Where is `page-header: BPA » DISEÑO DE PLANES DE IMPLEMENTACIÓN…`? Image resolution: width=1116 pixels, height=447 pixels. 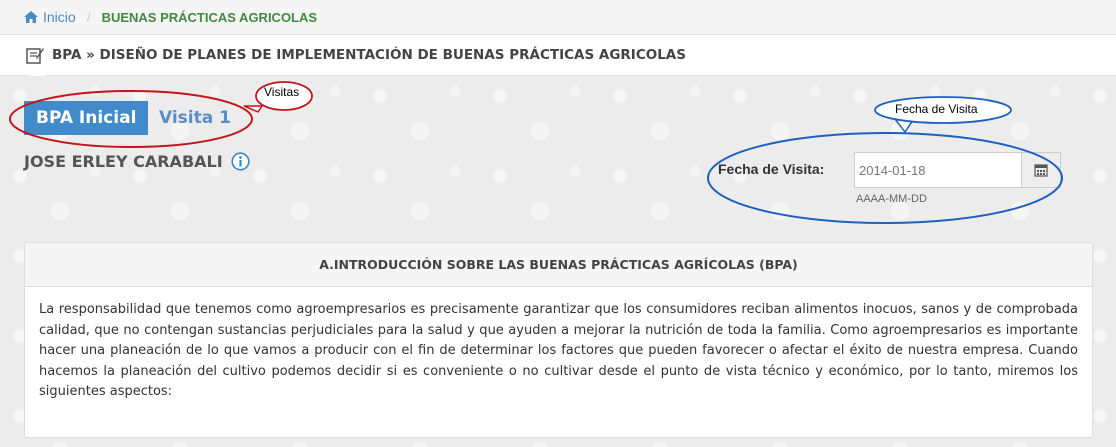
page-header: BPA » DISEÑO DE PLANES DE IMPLEMENTACIÓN… is located at coordinates (558, 55).